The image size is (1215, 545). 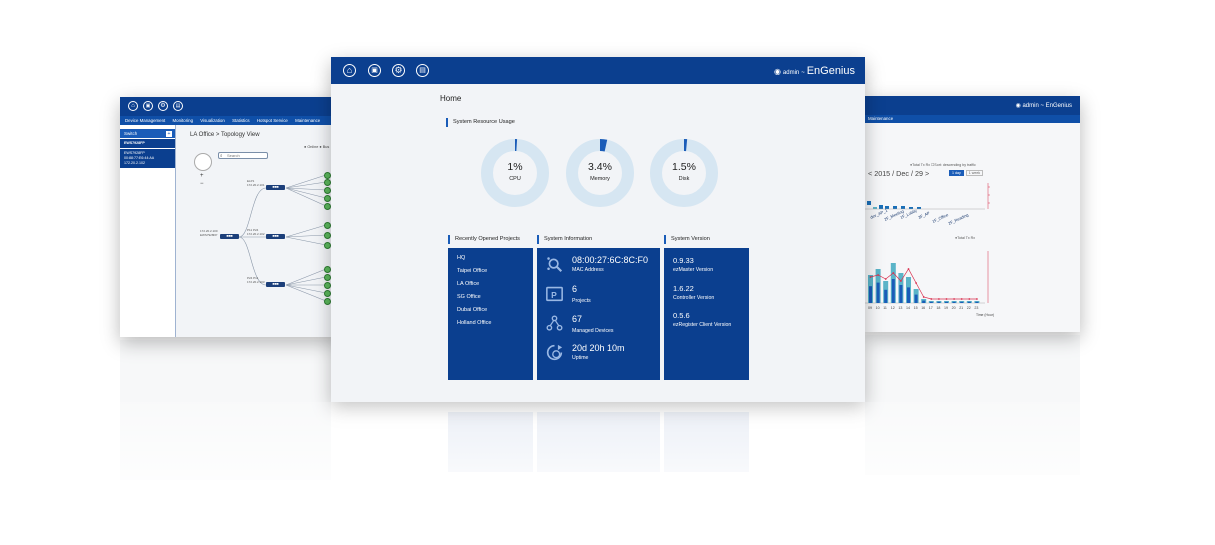 What do you see at coordinates (965, 238) in the screenshot?
I see `chart-legend: ●Total Tx Rx` at bounding box center [965, 238].